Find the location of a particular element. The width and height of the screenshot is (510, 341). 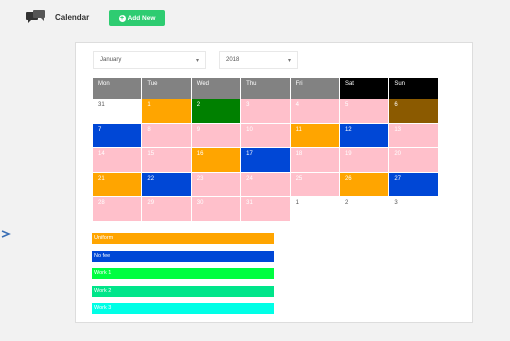

year-select-value: 2018 is located at coordinates (233, 60).